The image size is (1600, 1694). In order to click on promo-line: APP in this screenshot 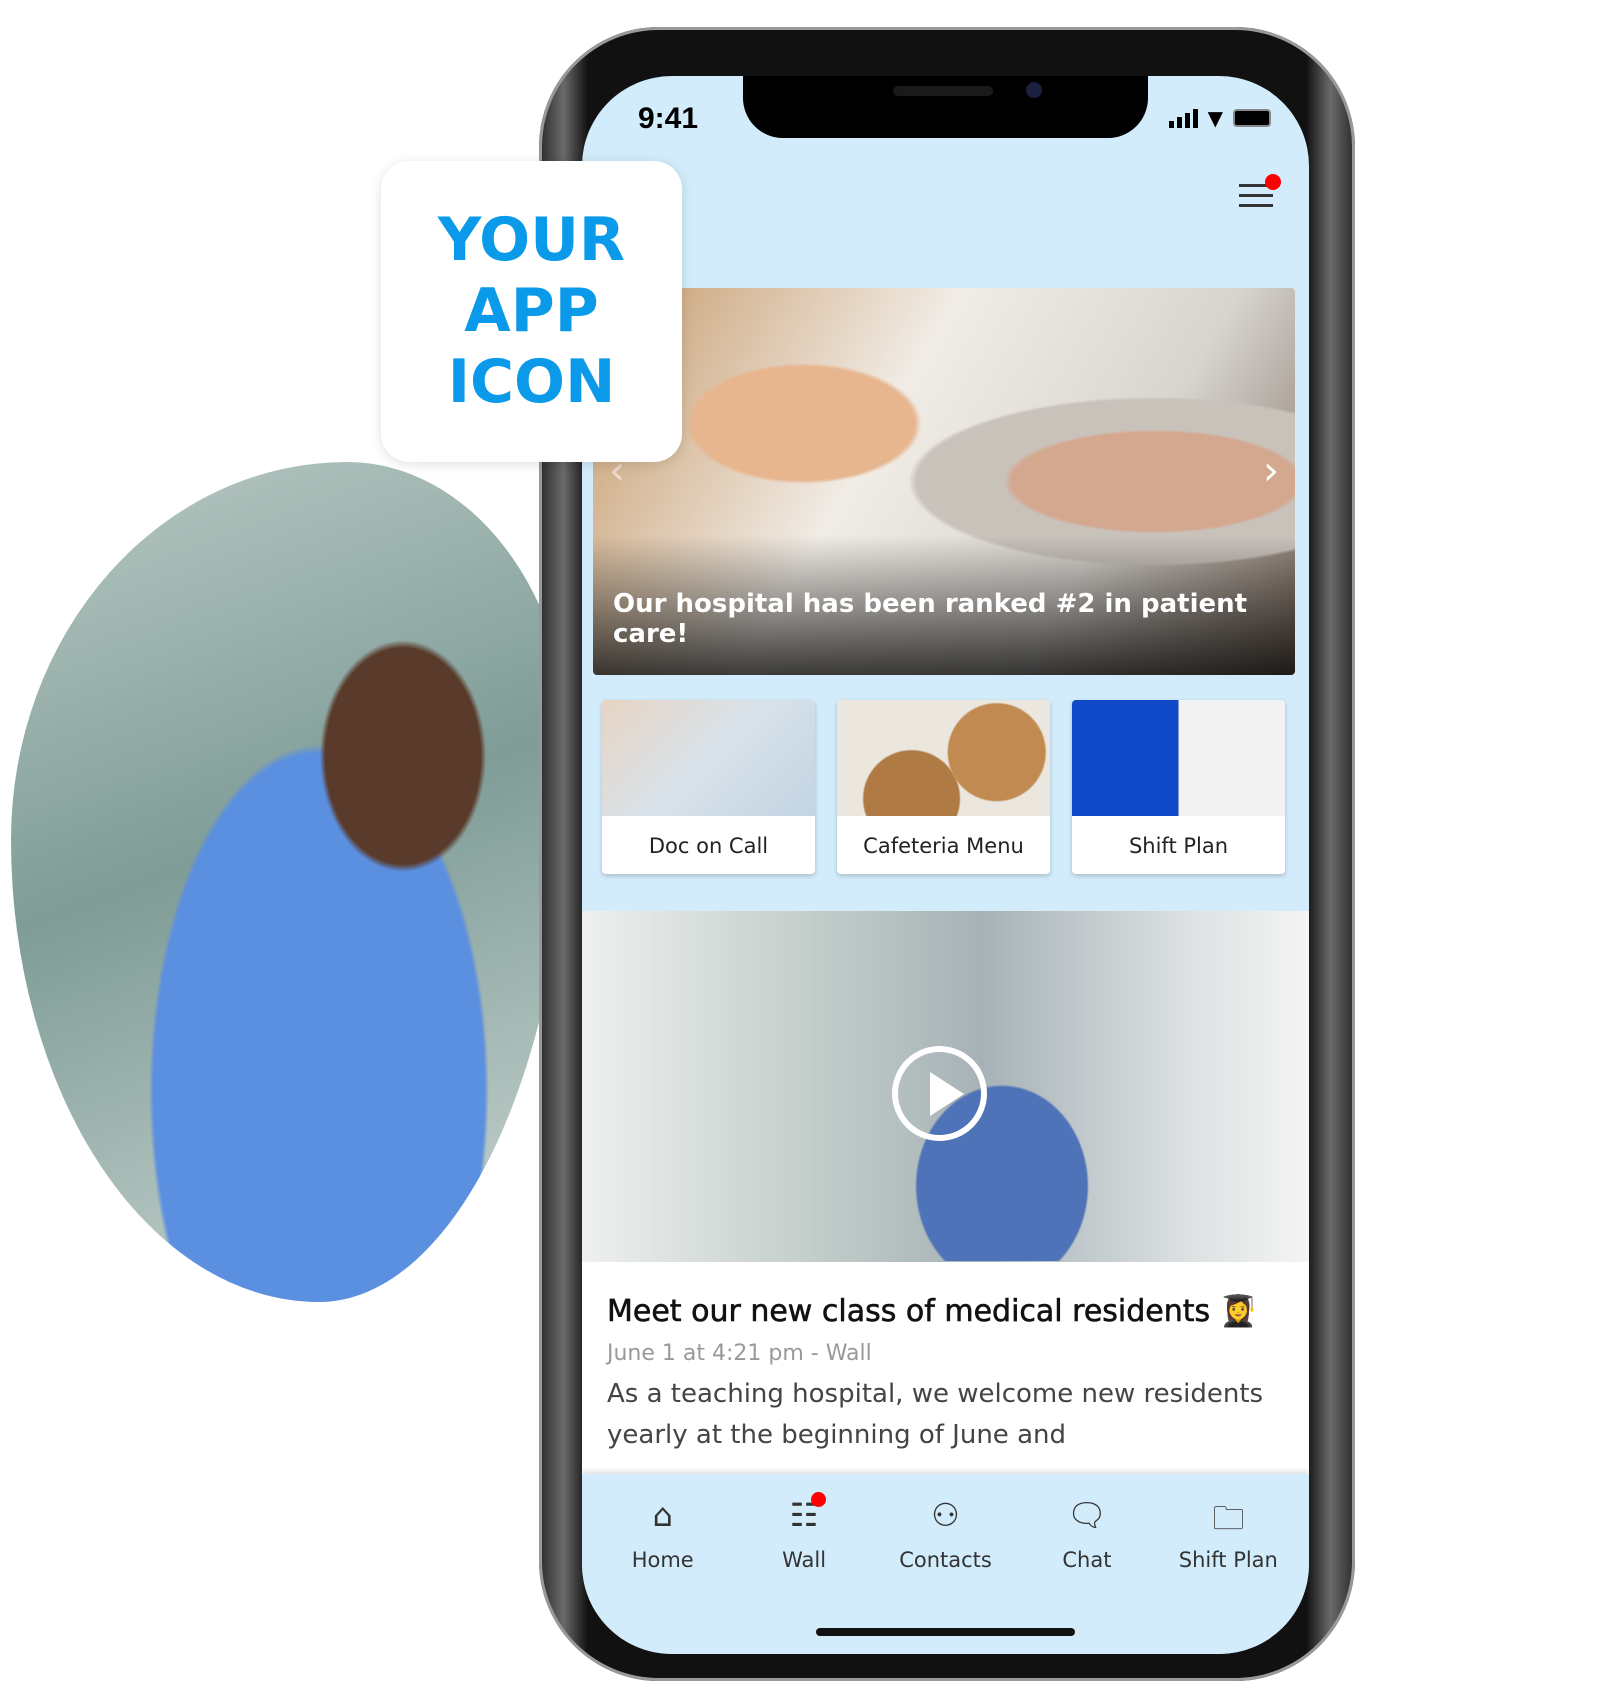, I will do `click(531, 311)`.